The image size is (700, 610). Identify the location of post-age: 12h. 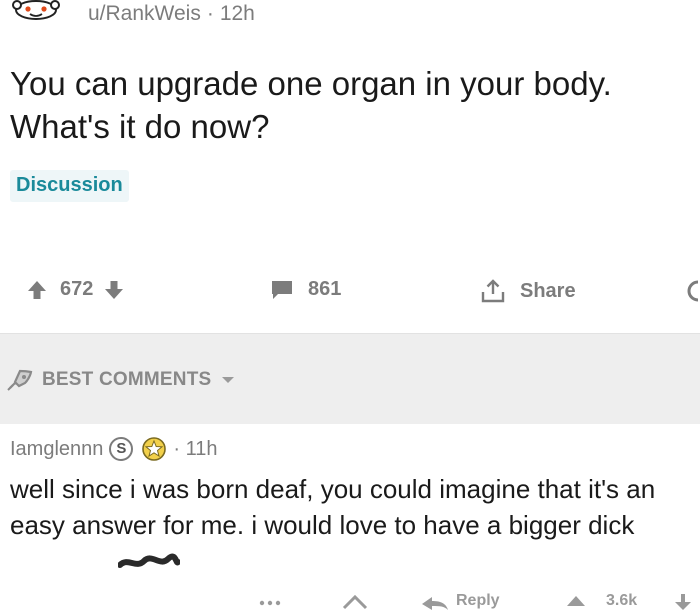
(237, 13).